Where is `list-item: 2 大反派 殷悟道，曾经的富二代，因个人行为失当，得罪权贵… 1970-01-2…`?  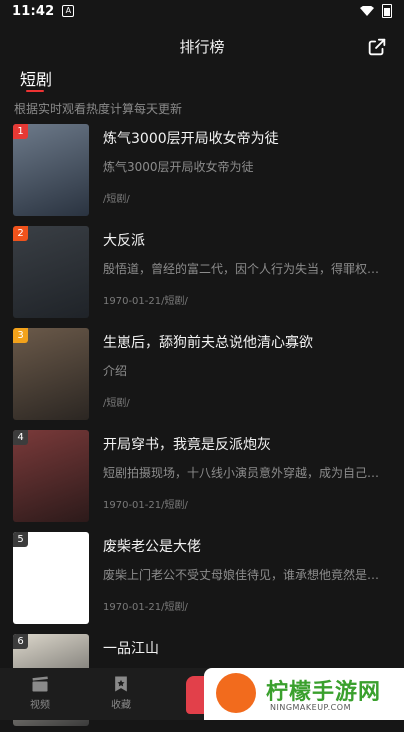
list-item: 2 大反派 殷悟道，曾经的富二代，因个人行为失当，得罪权贵… 1970-01-2… is located at coordinates (202, 273).